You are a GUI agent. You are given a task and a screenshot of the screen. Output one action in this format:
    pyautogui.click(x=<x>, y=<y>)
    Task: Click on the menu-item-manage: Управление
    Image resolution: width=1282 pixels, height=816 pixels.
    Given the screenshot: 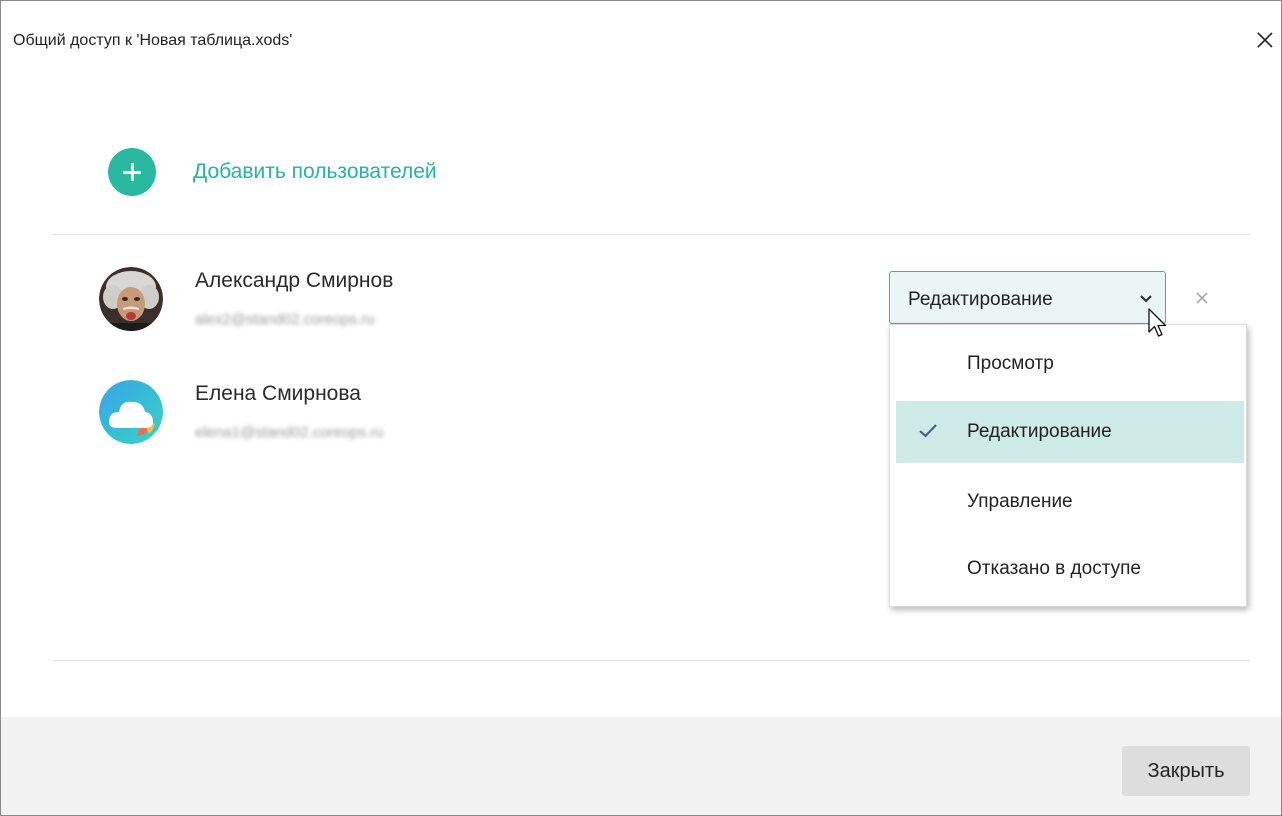 What is the action you would take?
    pyautogui.click(x=1070, y=502)
    